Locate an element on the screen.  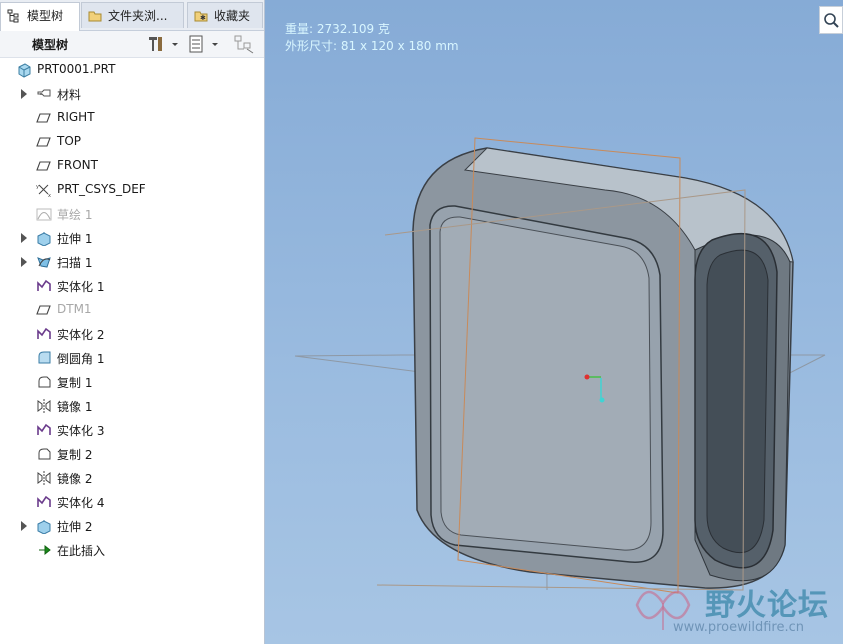
svg-text: y is located at coordinates (37, 187).